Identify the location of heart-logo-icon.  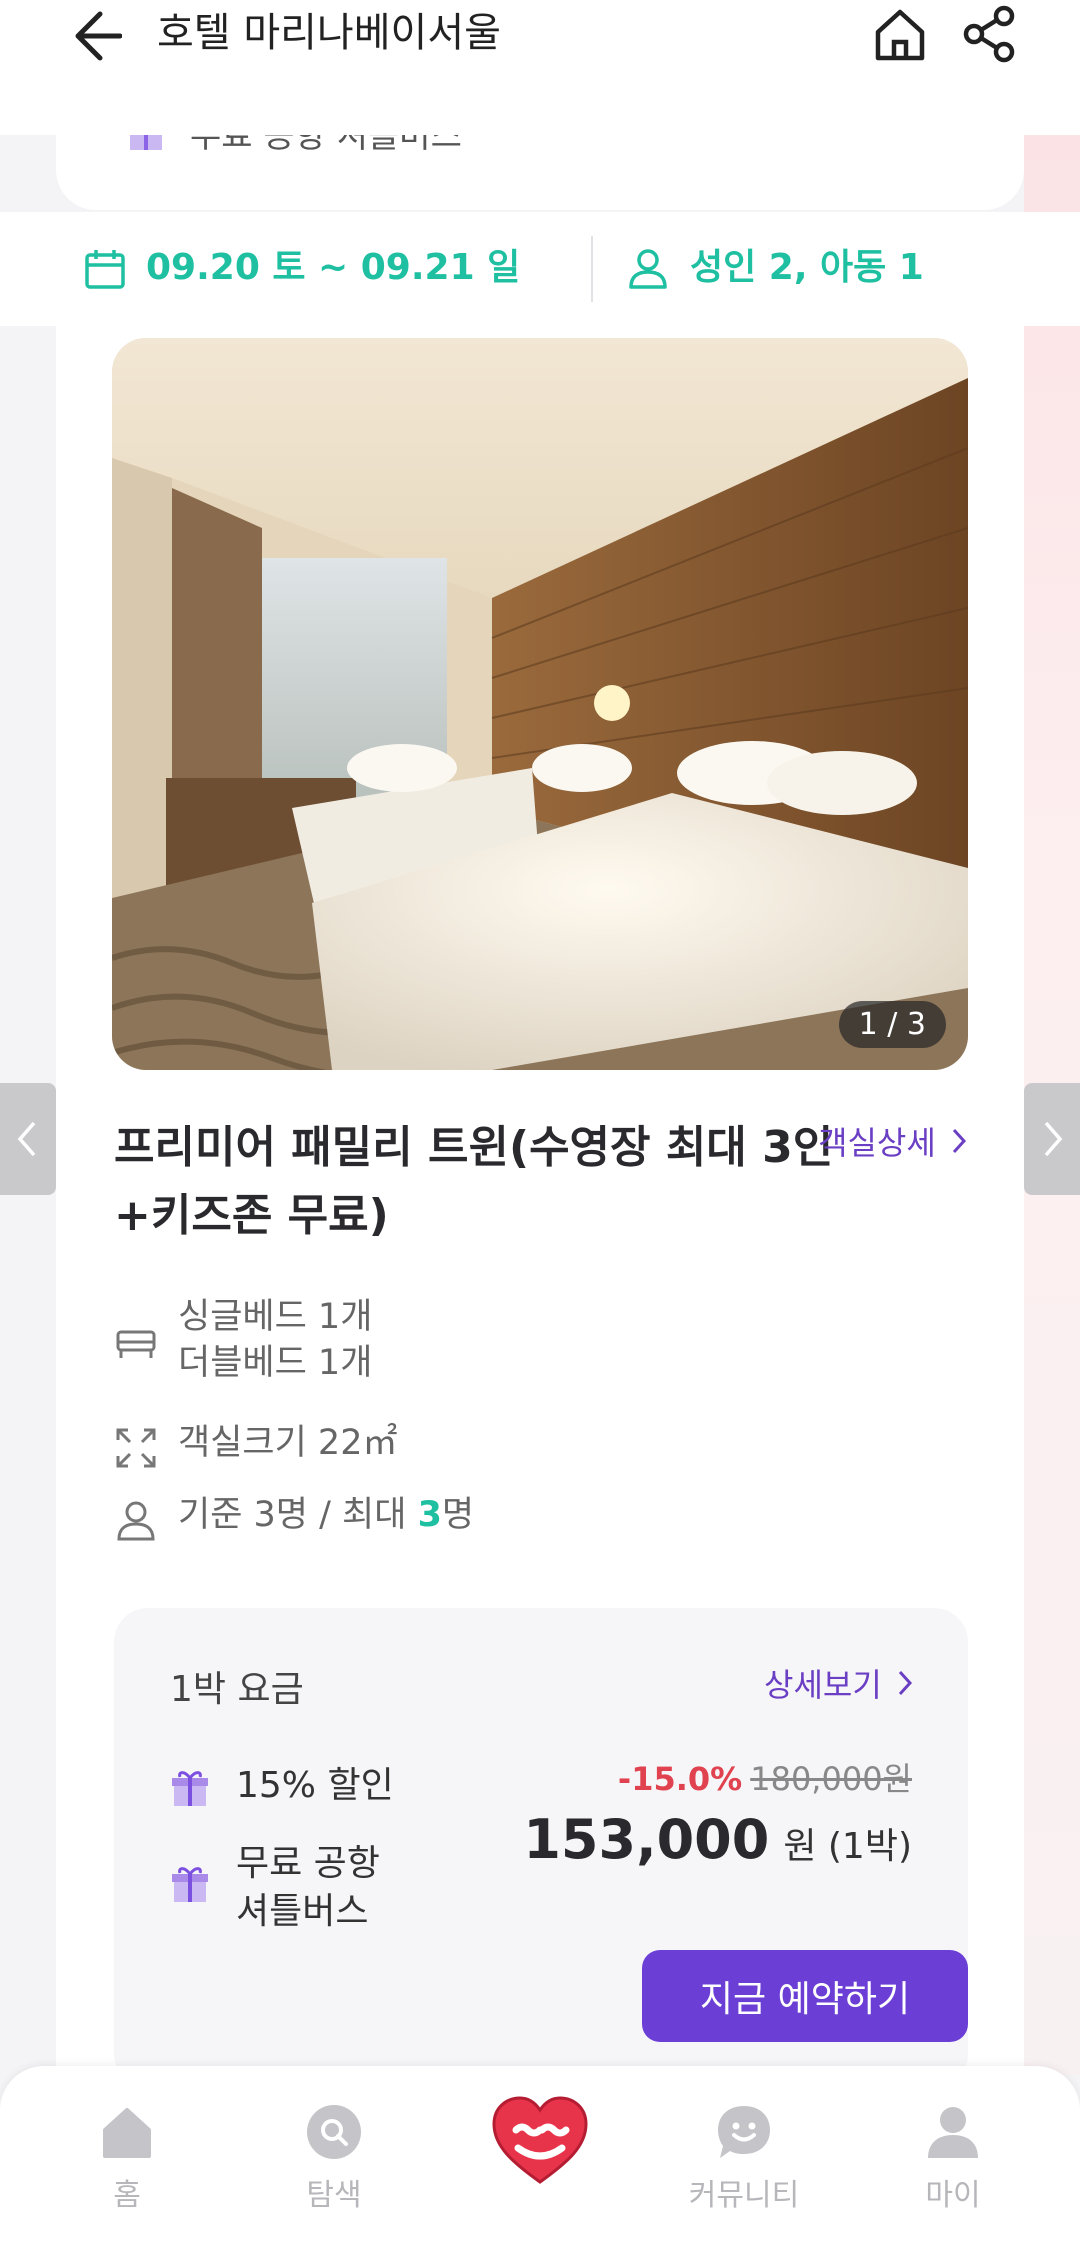
(540, 2140).